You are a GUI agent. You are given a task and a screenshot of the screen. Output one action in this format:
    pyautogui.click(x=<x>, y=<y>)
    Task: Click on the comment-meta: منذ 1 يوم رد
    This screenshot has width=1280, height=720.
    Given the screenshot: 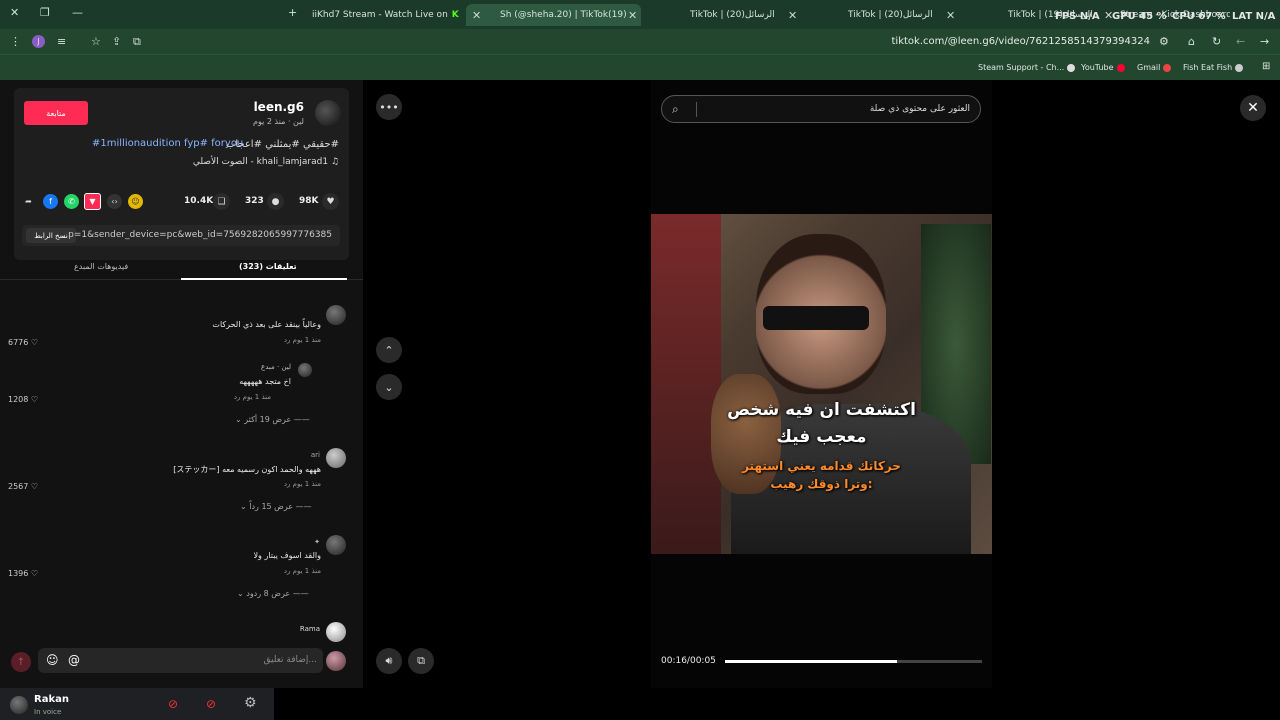 What is the action you would take?
    pyautogui.click(x=302, y=340)
    